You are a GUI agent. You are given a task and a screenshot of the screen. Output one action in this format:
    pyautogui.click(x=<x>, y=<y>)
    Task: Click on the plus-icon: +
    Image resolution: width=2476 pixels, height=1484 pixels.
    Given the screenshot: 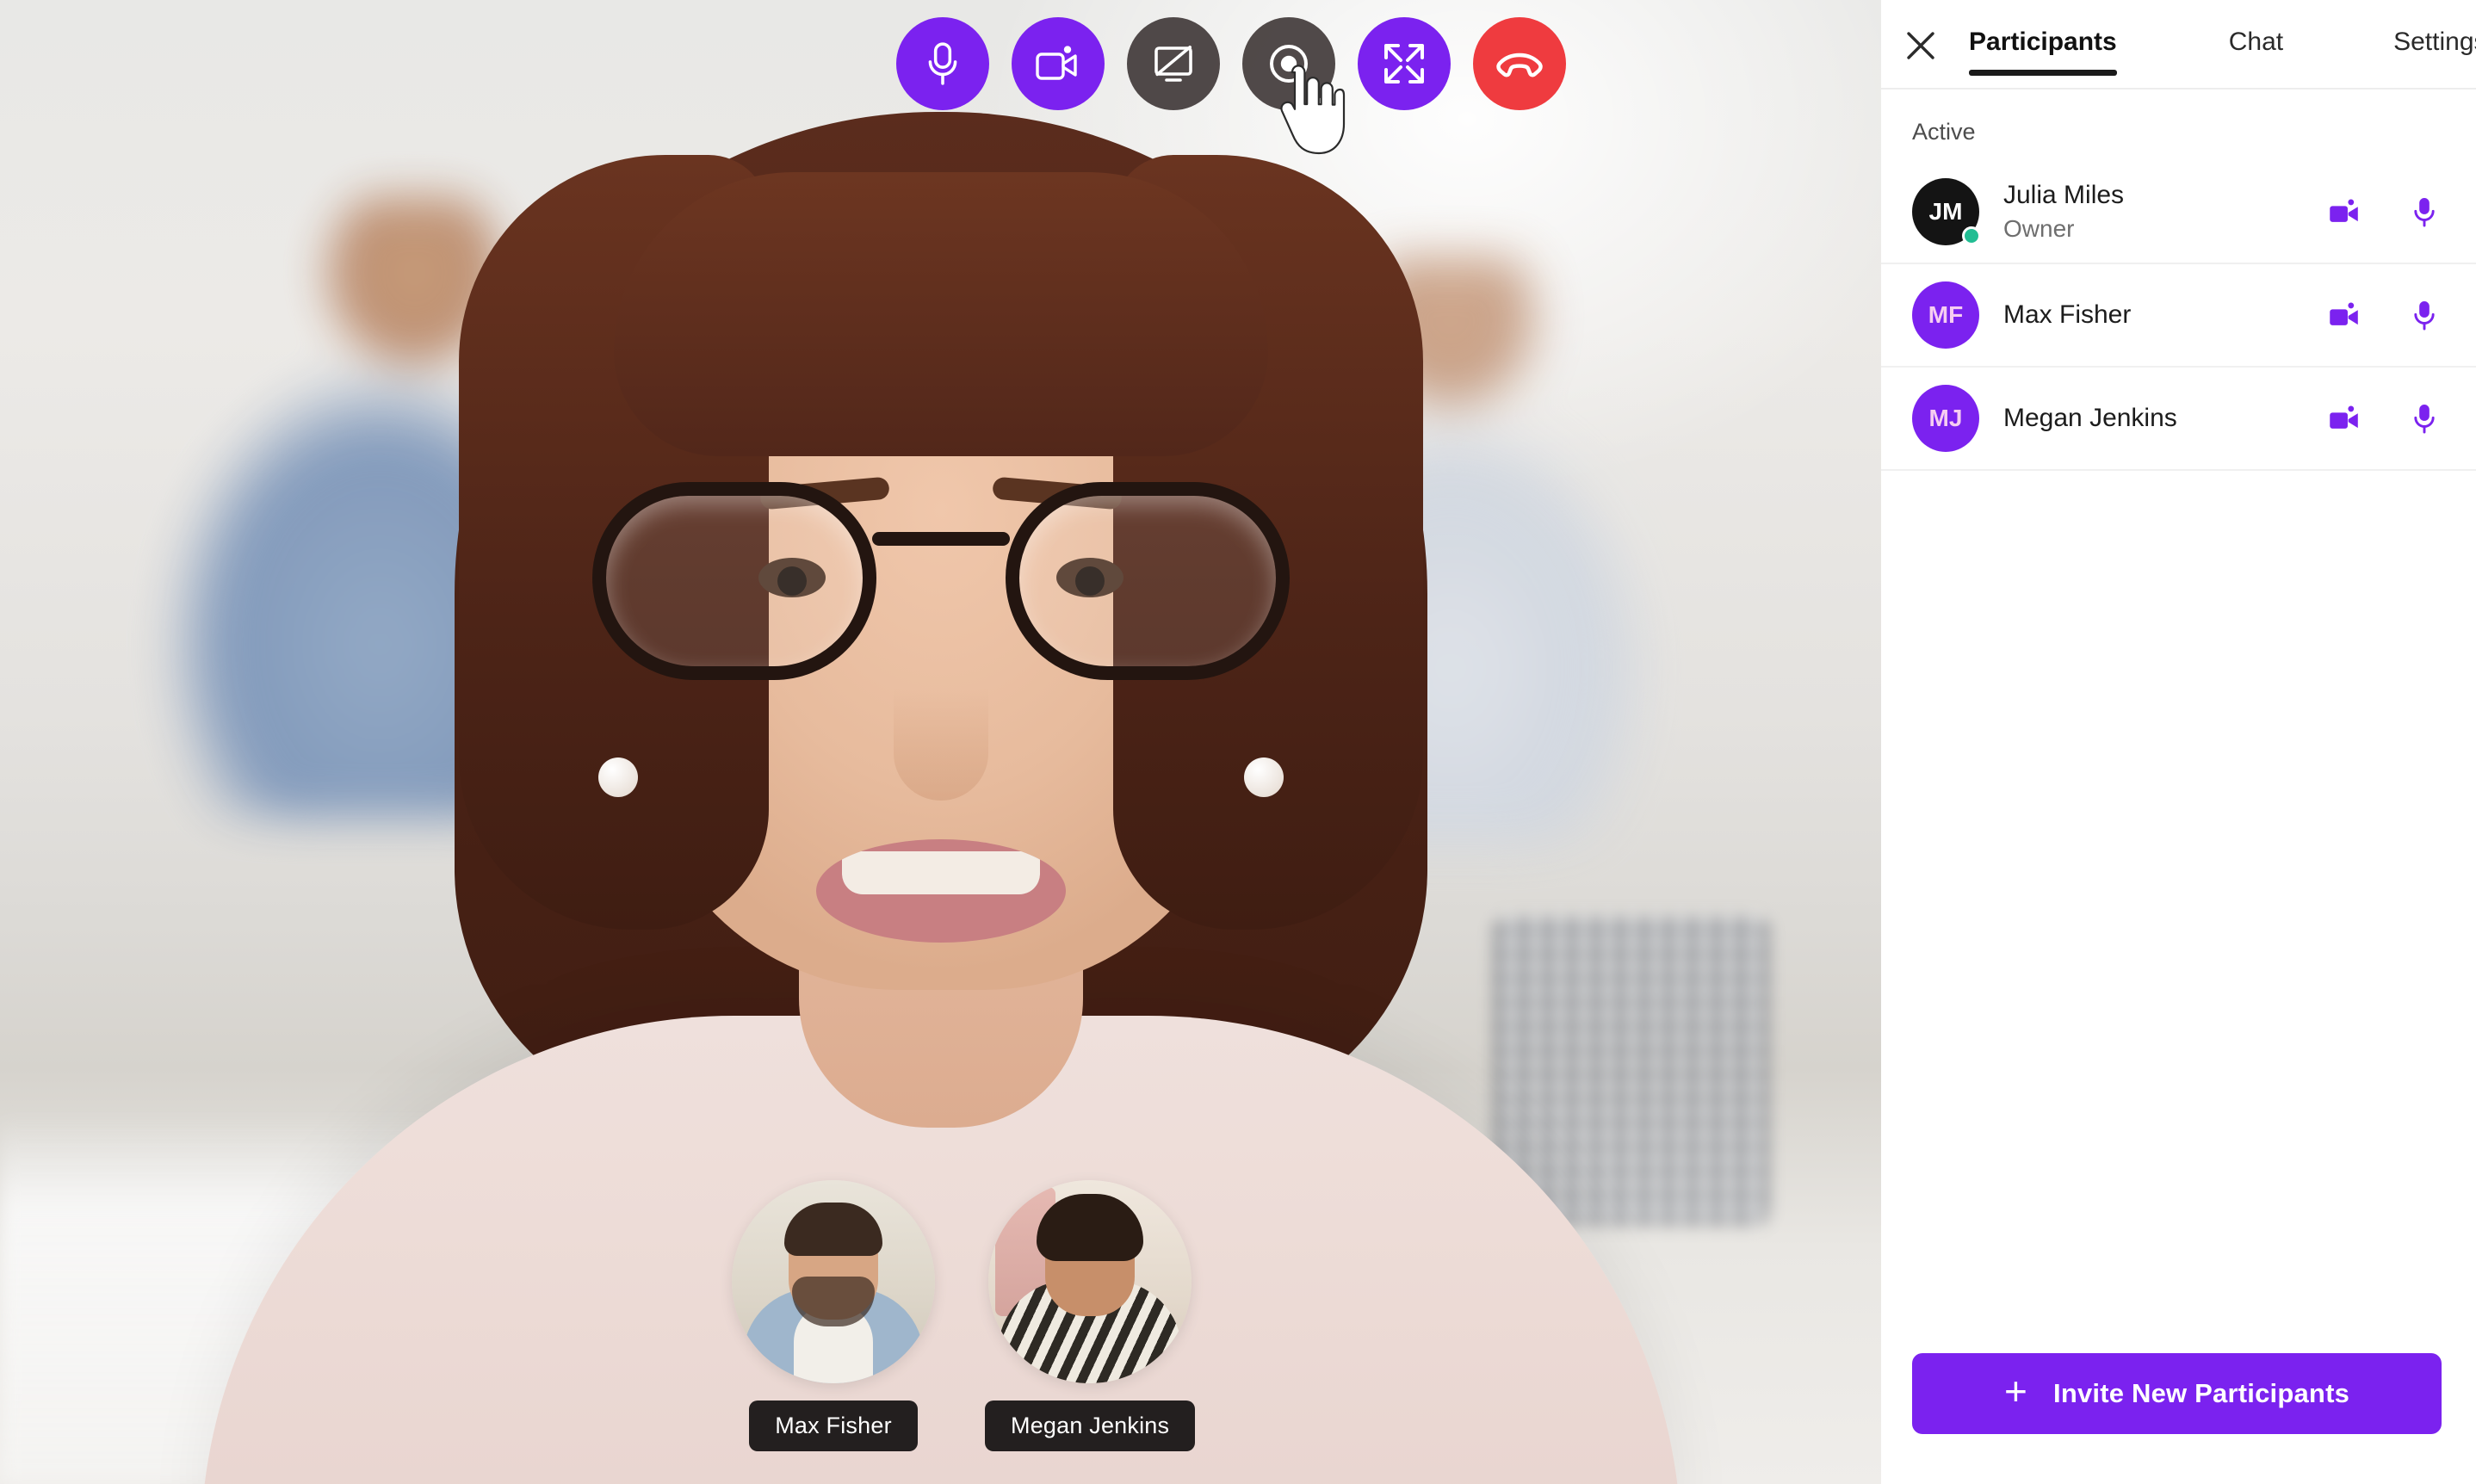 What is the action you would take?
    pyautogui.click(x=2015, y=1391)
    